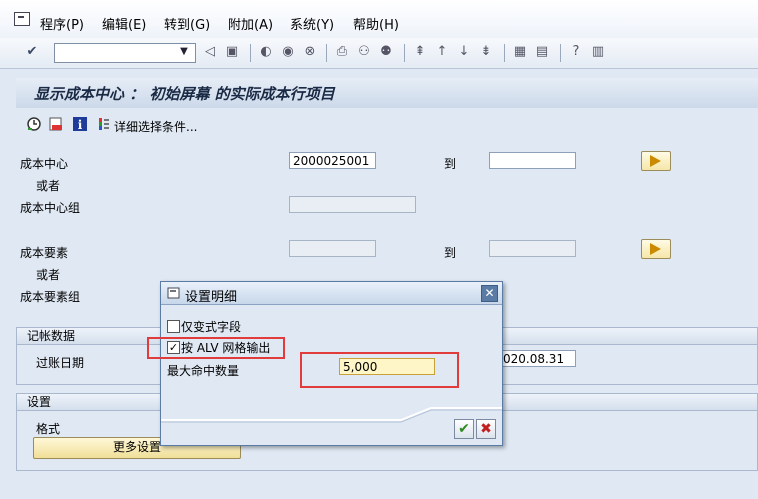 The width and height of the screenshot is (758, 499). What do you see at coordinates (187, 23) in the screenshot?
I see `menu-goto: 转到(G)` at bounding box center [187, 23].